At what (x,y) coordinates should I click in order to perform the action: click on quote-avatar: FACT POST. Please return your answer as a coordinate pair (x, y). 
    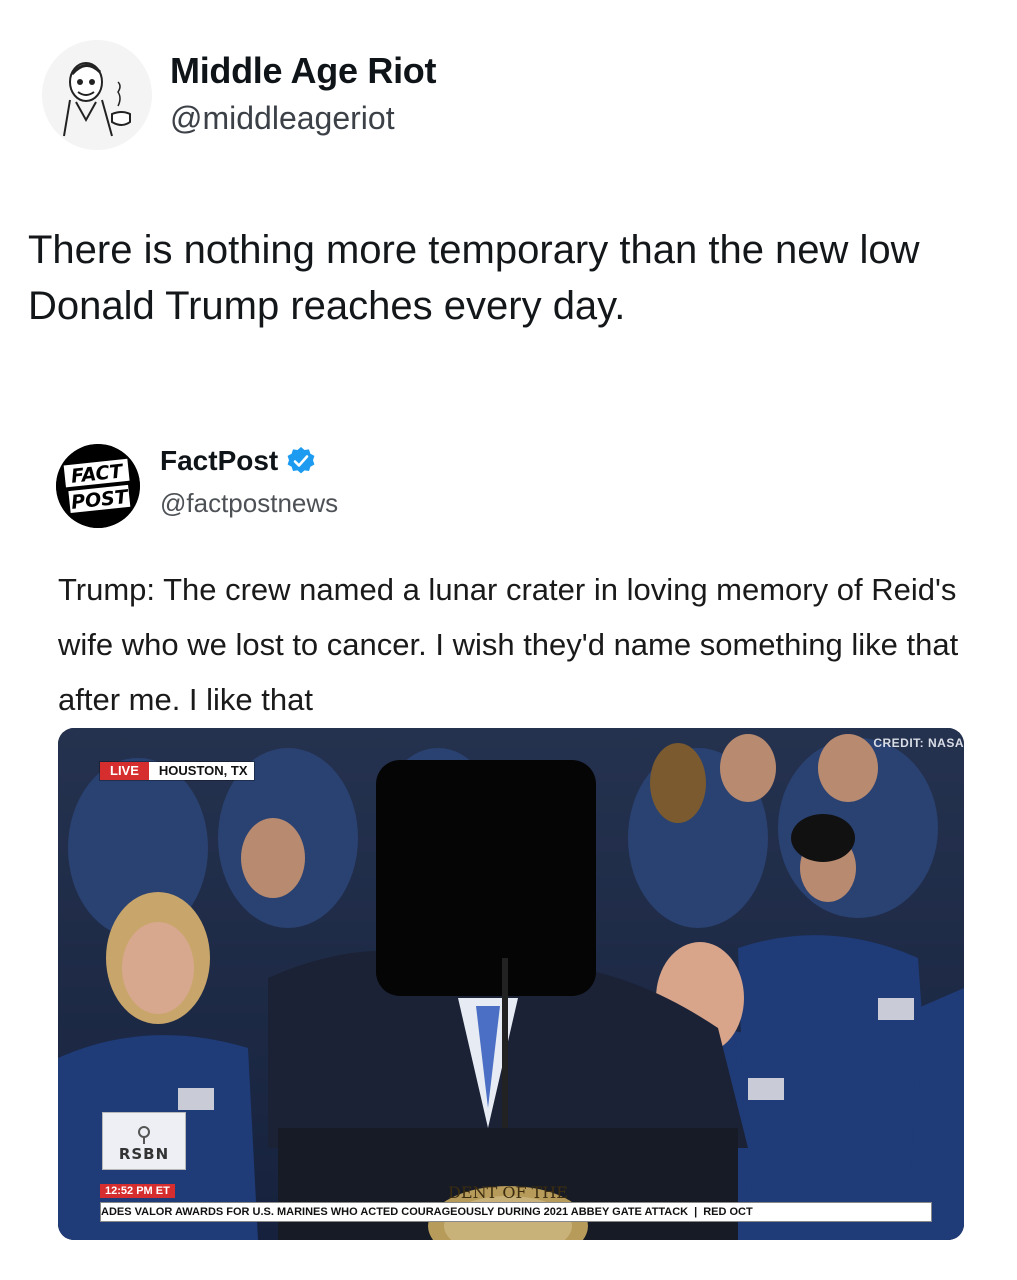
    Looking at the image, I should click on (98, 486).